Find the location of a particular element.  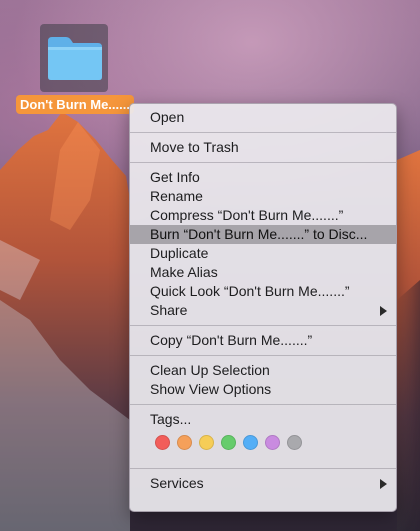

menu-item-share: Share is located at coordinates (263, 310).